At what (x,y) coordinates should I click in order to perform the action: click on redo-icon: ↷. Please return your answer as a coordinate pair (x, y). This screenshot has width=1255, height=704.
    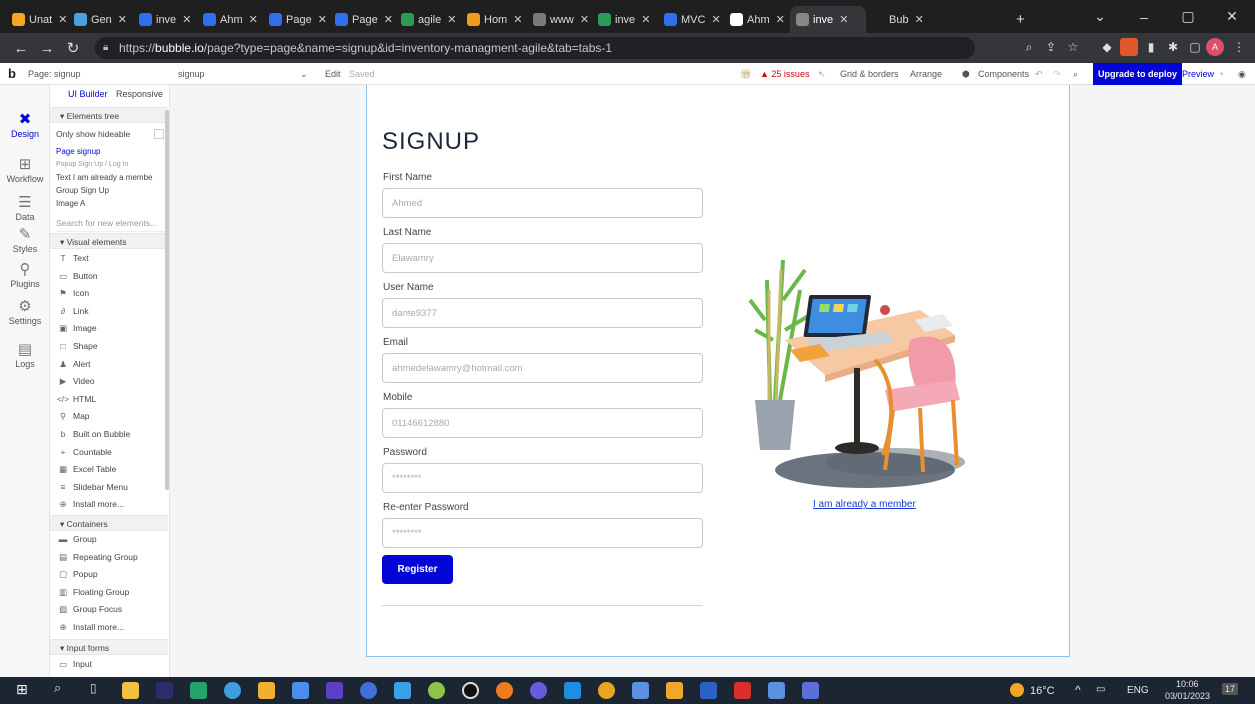
    Looking at the image, I should click on (1057, 74).